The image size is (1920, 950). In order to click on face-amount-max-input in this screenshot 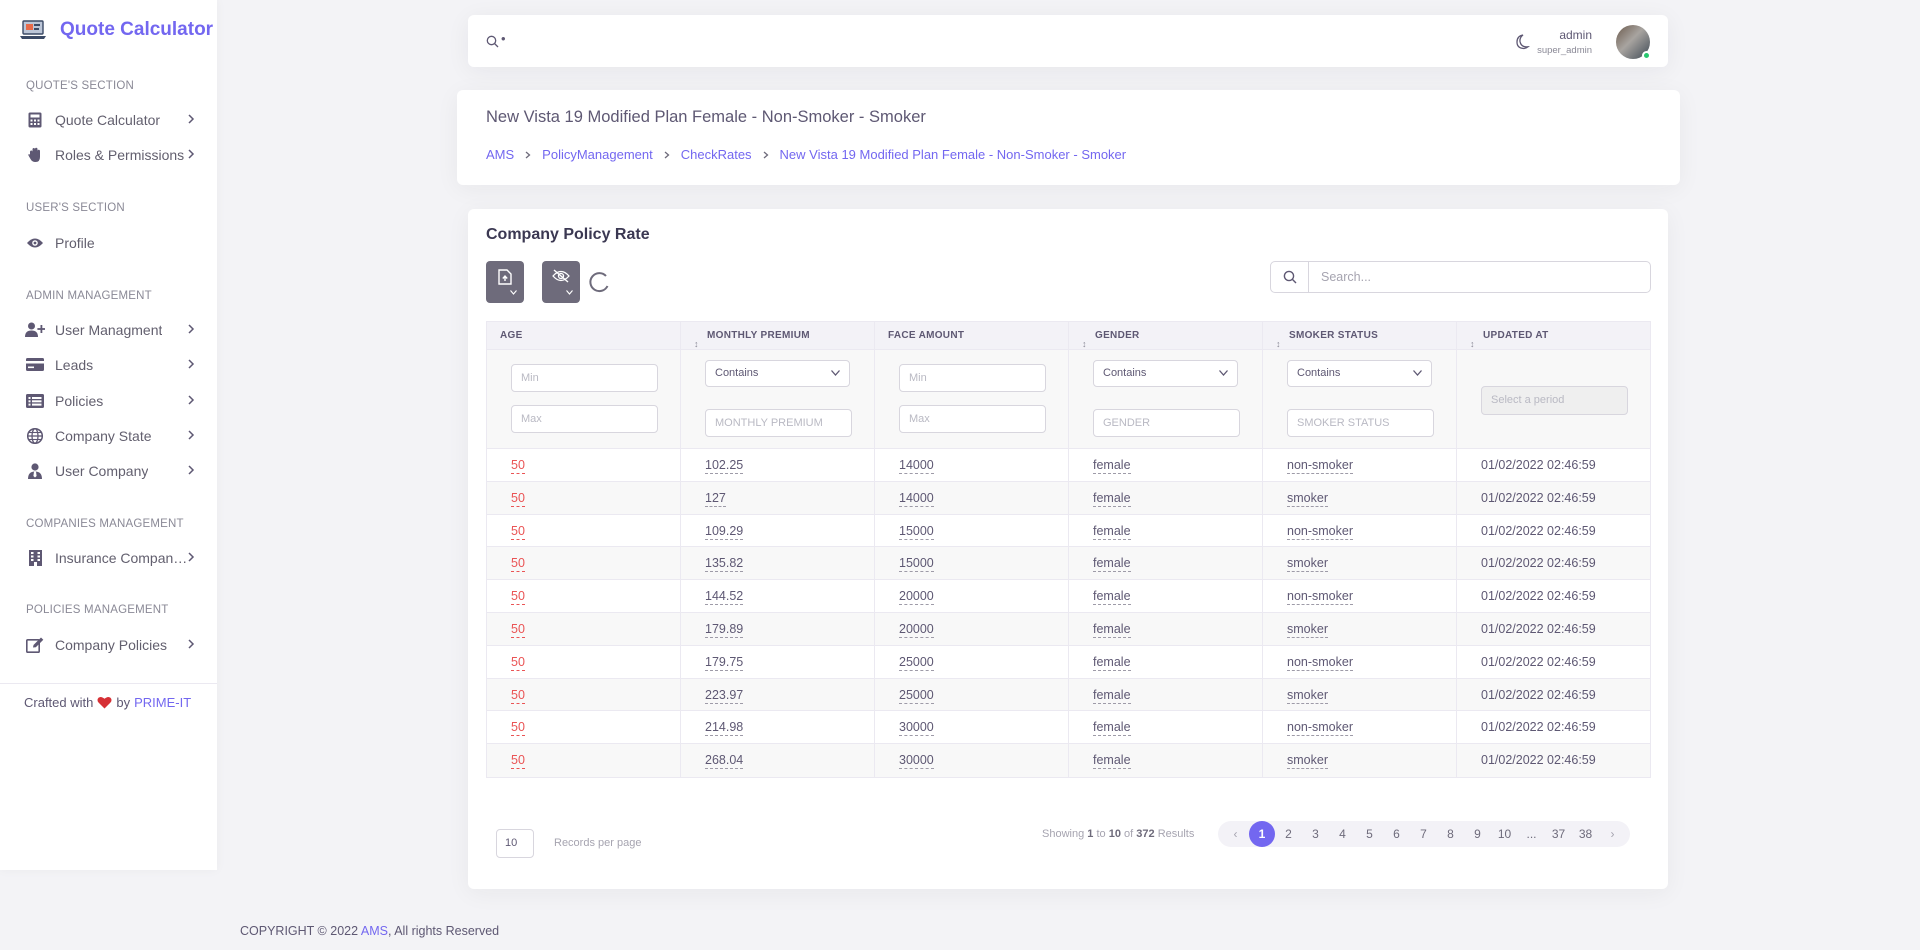, I will do `click(972, 419)`.